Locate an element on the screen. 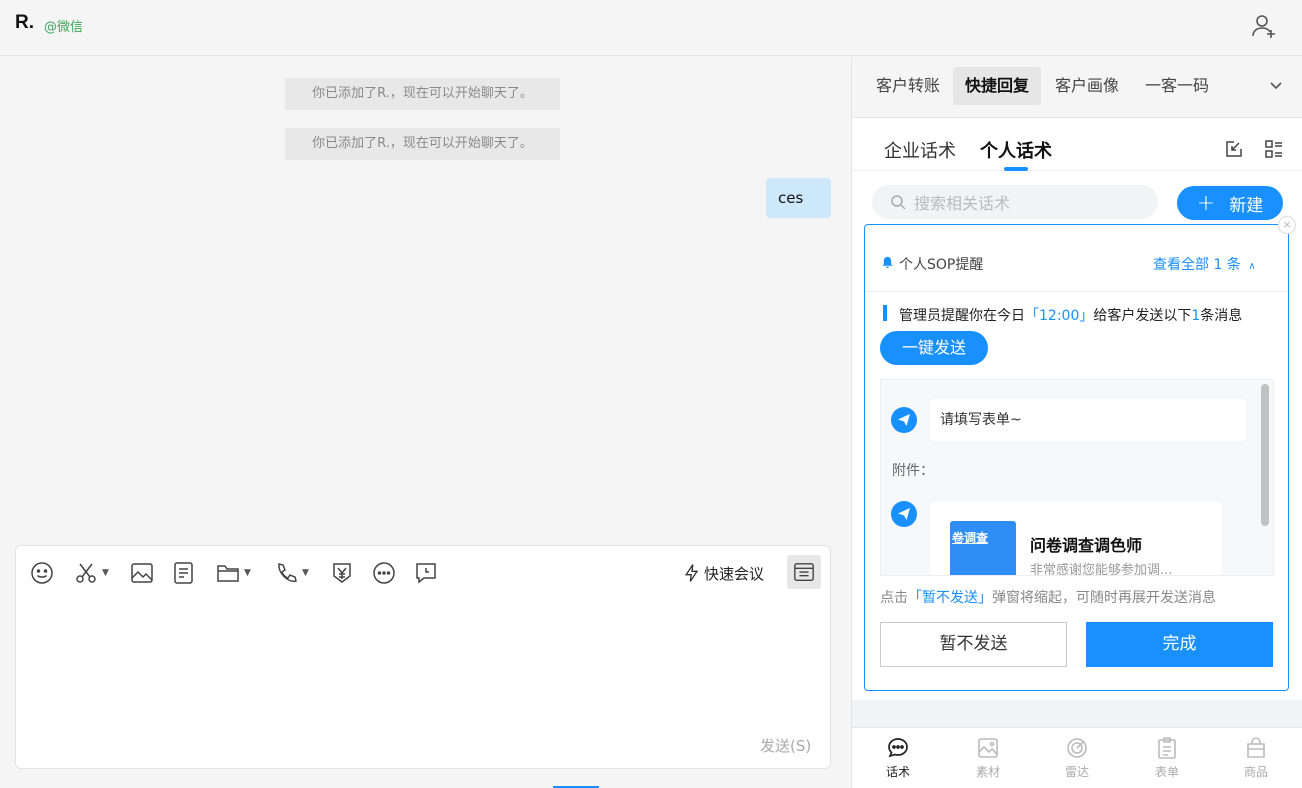 This screenshot has height=788, width=1302. bottom-nav: 话术 素材 雷达 表单 商品 is located at coordinates (1077, 757).